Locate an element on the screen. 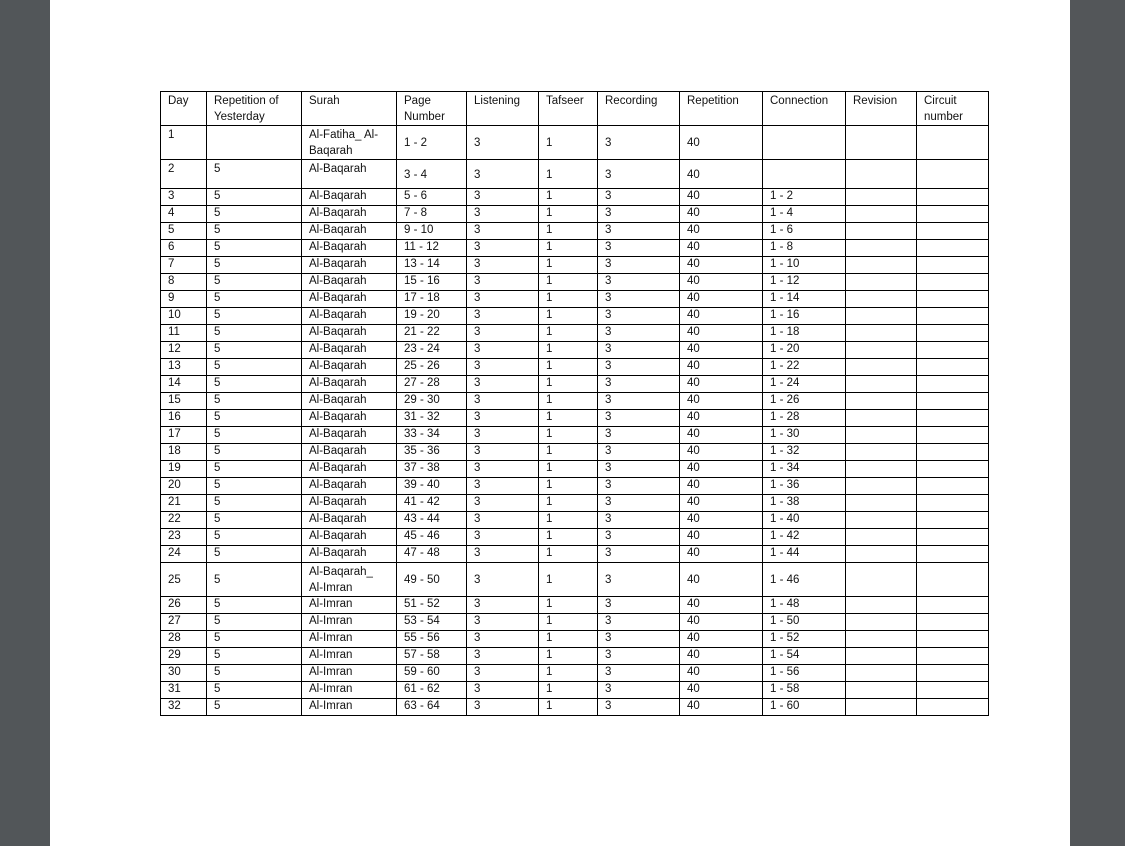 This screenshot has width=1125, height=846. table-cell: 24 is located at coordinates (183, 554).